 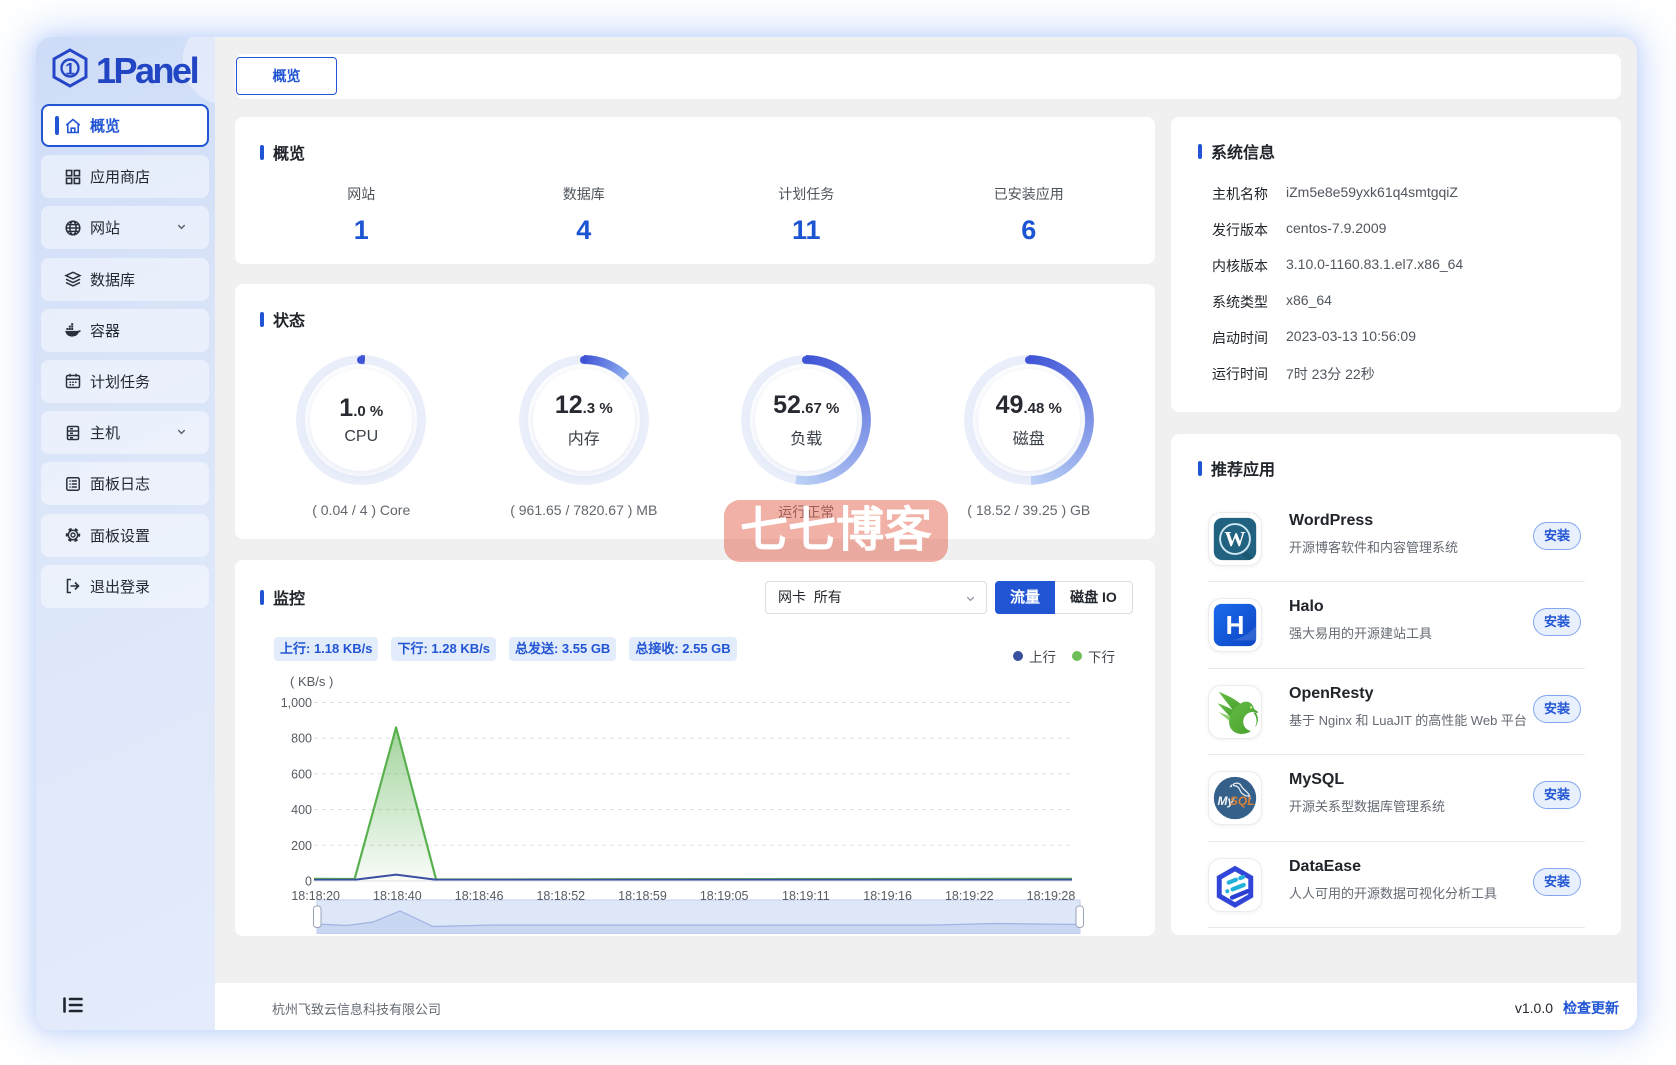 I want to click on svg-text: 1, so click(x=69, y=68).